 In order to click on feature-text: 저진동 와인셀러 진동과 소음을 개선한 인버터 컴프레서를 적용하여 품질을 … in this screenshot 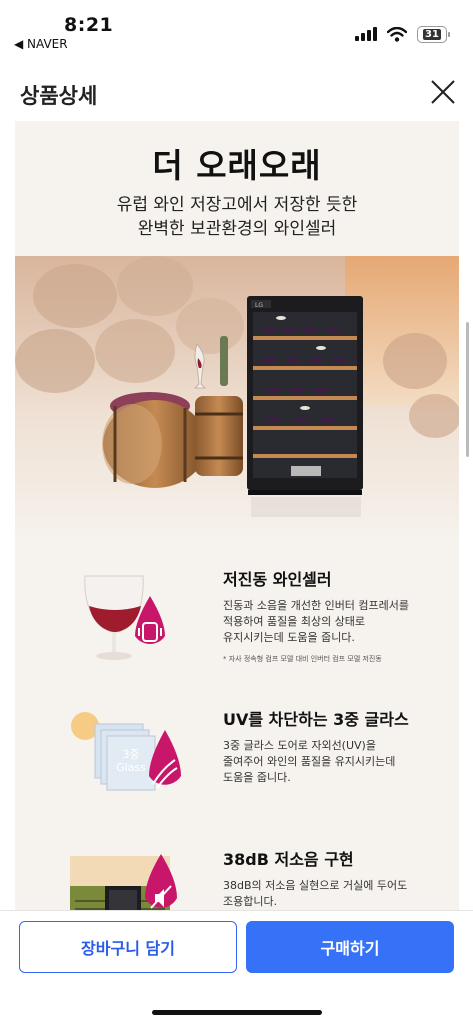, I will do `click(338, 615)`.